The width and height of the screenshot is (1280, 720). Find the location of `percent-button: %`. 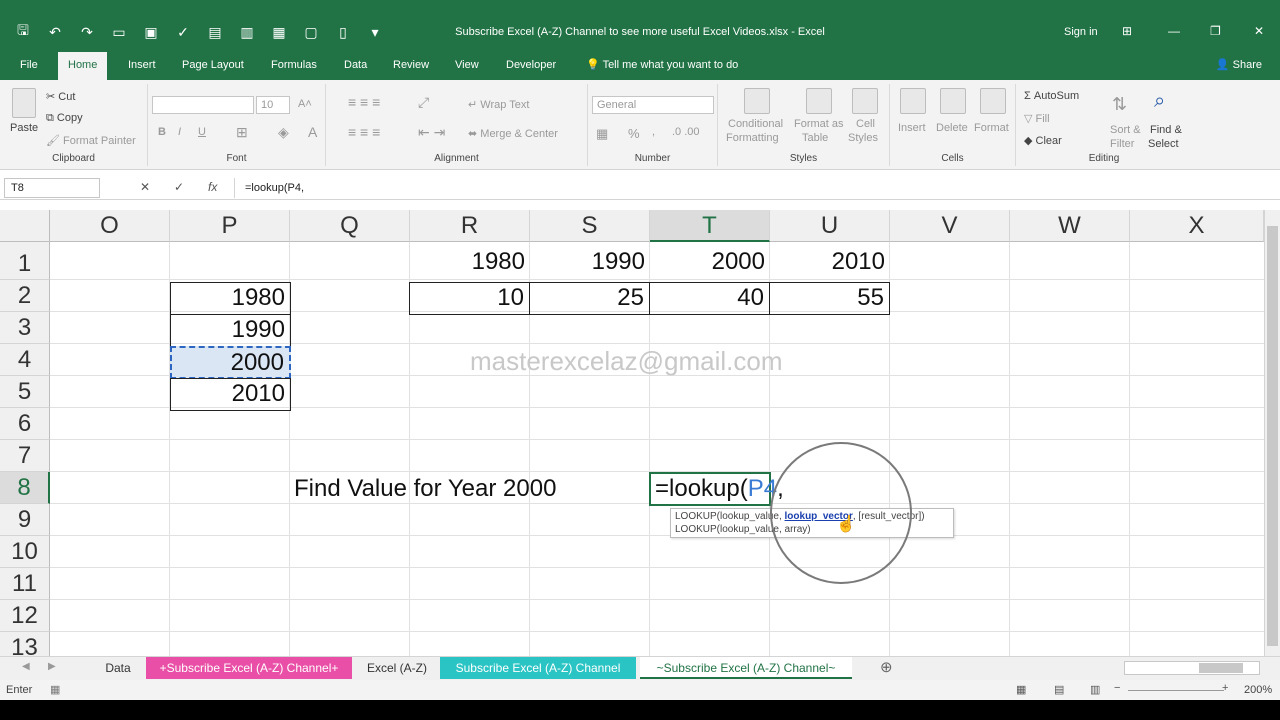

percent-button: % is located at coordinates (634, 133).